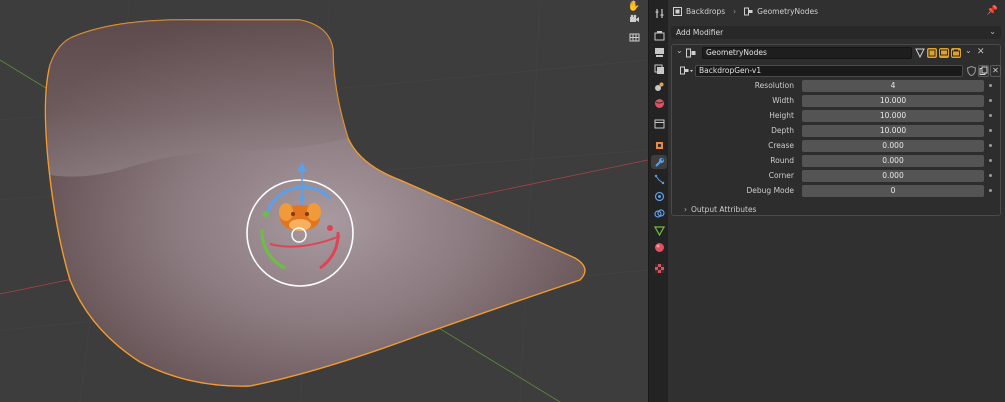 Image resolution: width=1005 pixels, height=402 pixels. What do you see at coordinates (836, 11) in the screenshot?
I see `breadcrumb: Backdrops › GeometryNodes 📌` at bounding box center [836, 11].